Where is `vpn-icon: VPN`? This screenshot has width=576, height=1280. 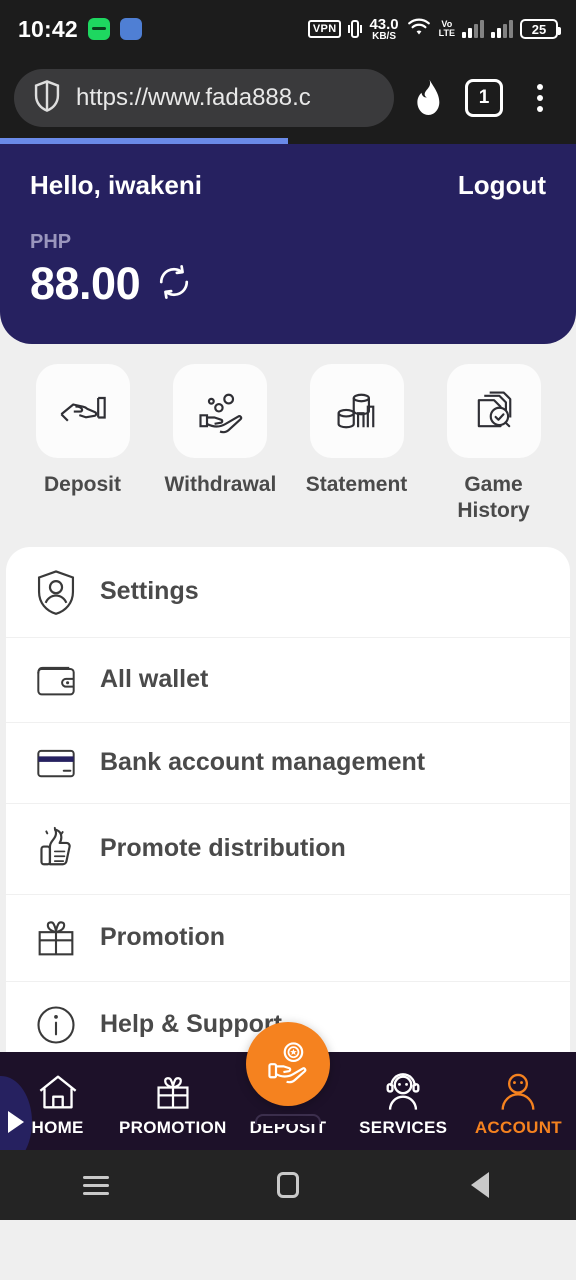 vpn-icon: VPN is located at coordinates (324, 29).